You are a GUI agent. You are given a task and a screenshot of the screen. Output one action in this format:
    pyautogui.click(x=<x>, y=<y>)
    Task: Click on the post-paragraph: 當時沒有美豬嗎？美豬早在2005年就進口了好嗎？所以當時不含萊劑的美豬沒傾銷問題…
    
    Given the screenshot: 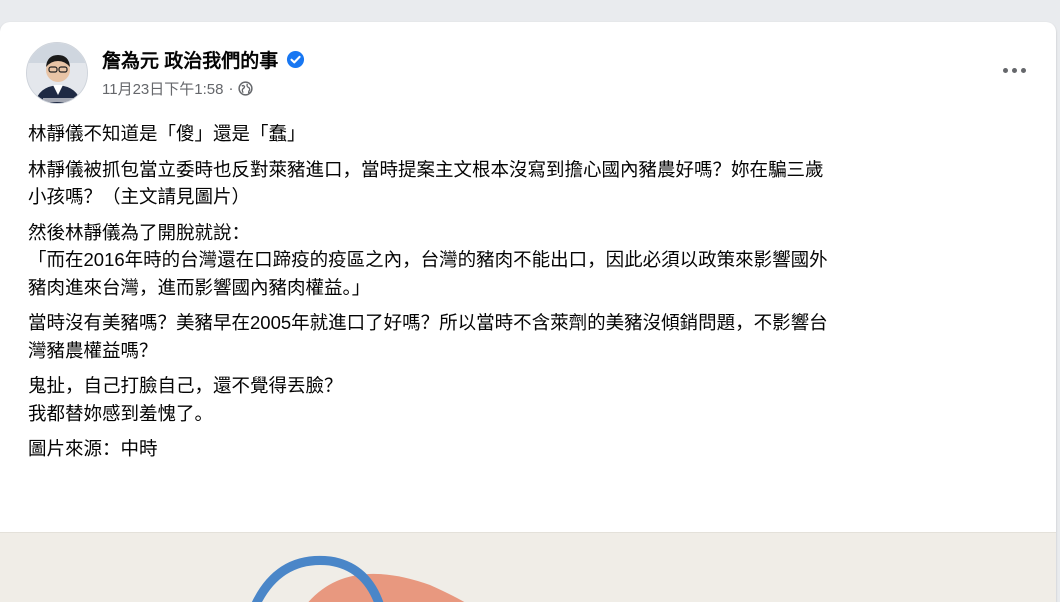 What is the action you would take?
    pyautogui.click(x=428, y=336)
    